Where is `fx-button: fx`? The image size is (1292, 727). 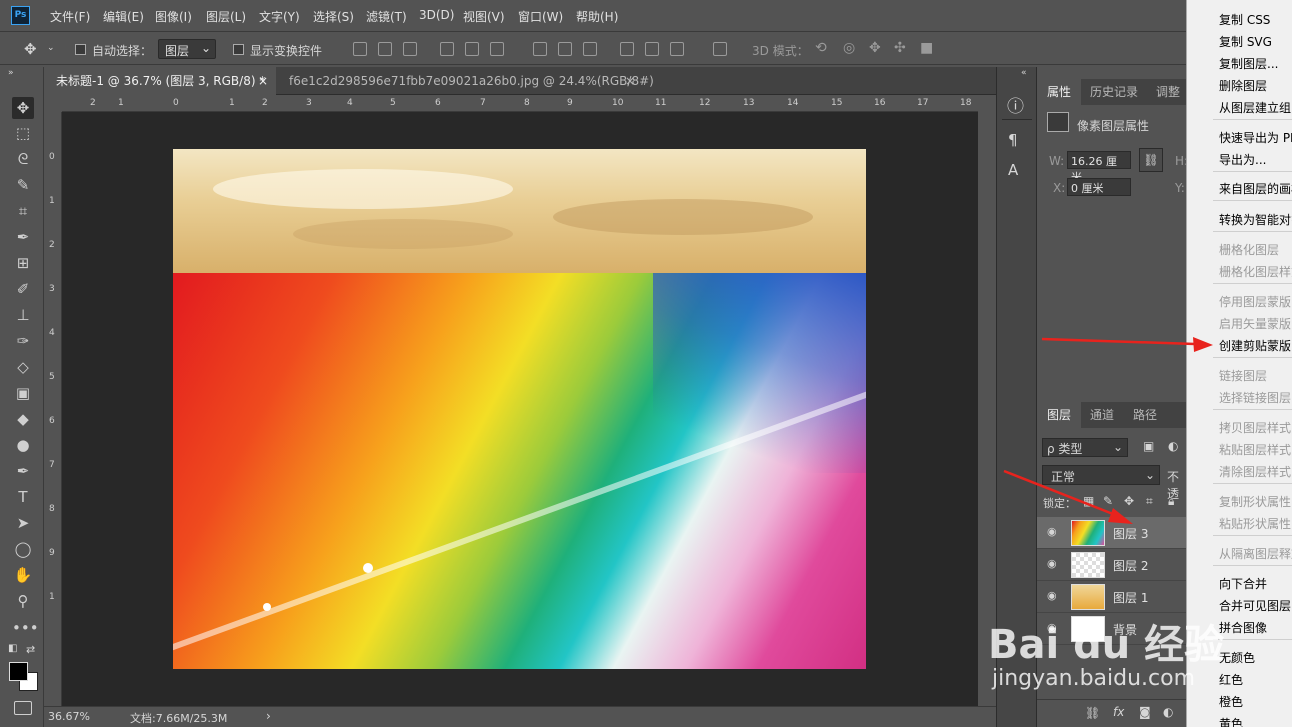 fx-button: fx is located at coordinates (1118, 712).